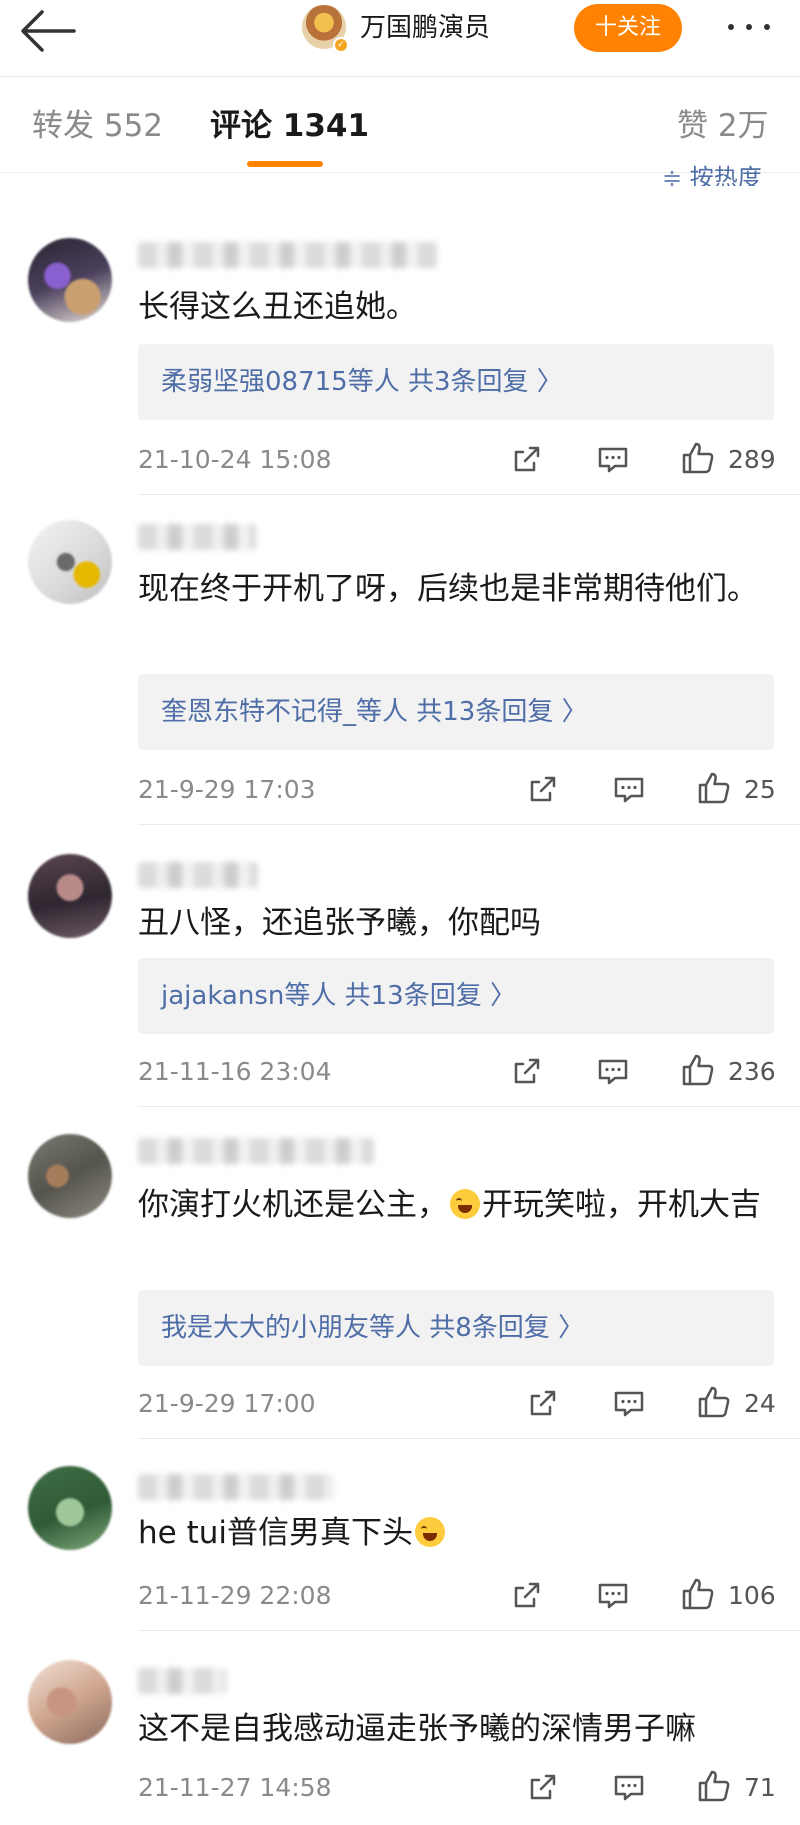 This screenshot has width=800, height=1825. Describe the element at coordinates (458, 1533) in the screenshot. I see `comment-text: he tui普信男真下头` at that location.